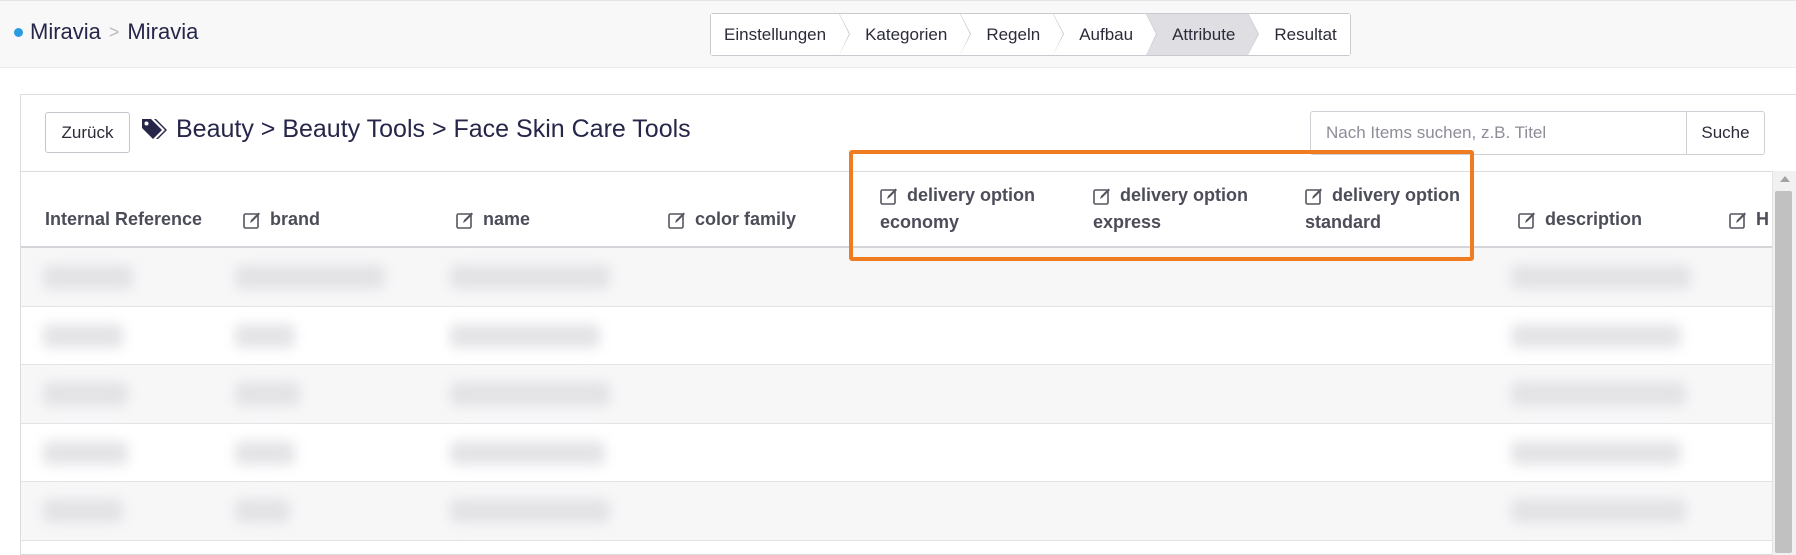  I want to click on scroll-thumb, so click(1783, 372).